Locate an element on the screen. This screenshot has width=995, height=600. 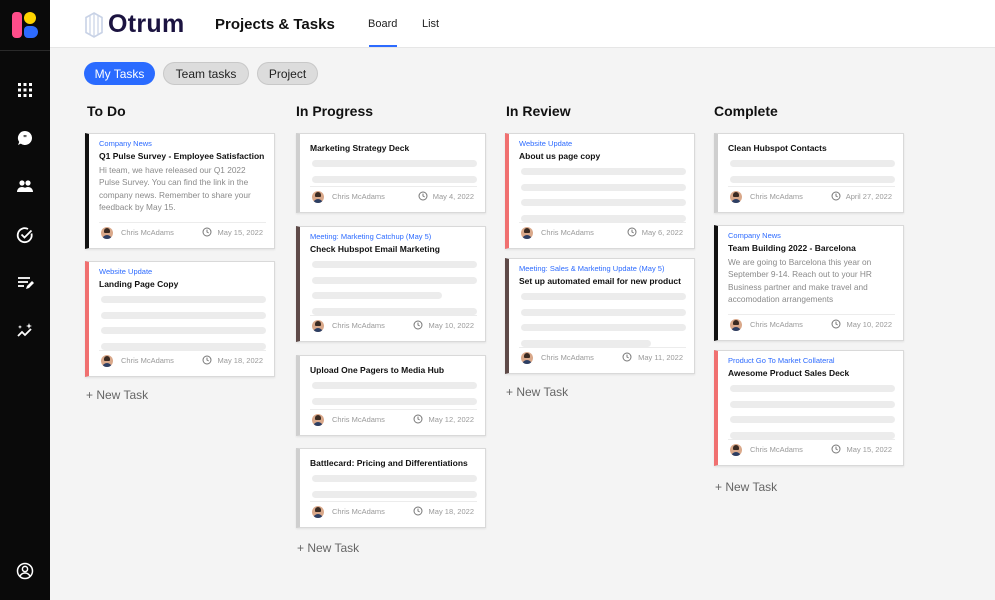
task-tag: Product Go To Market Collateral is located at coordinates (781, 360).